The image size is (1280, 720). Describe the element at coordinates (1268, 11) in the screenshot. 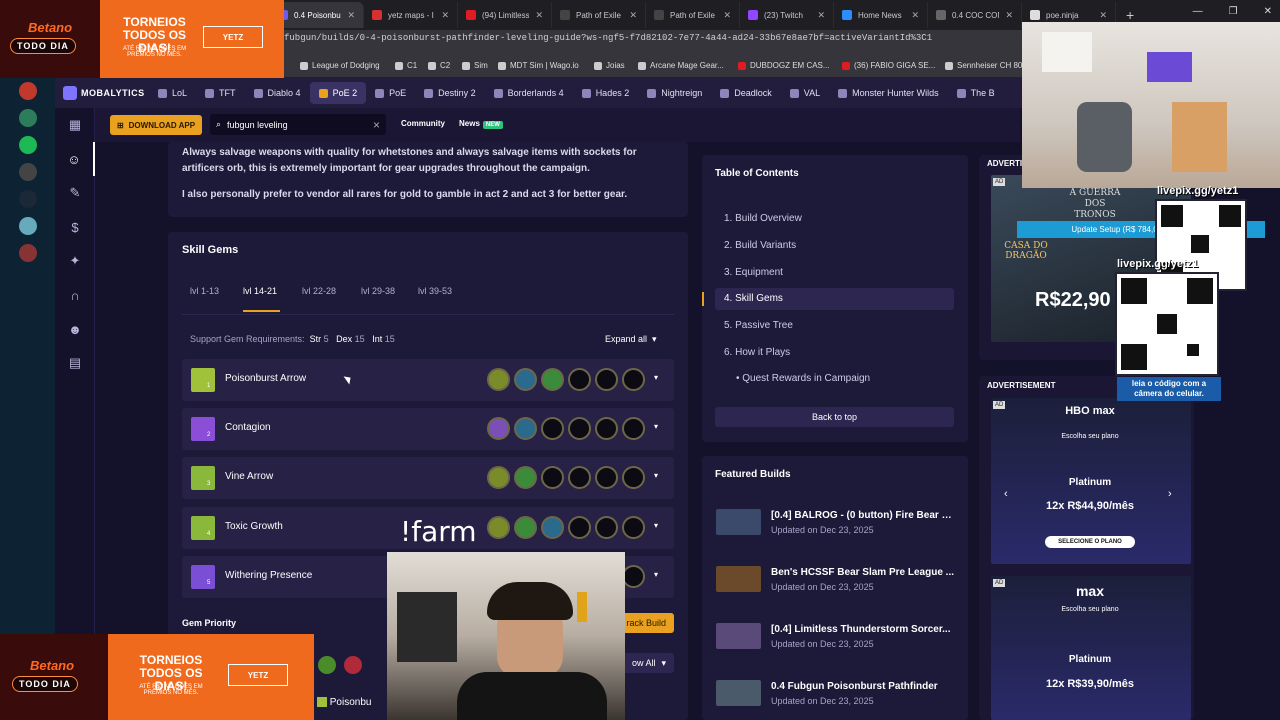

I see `close-window-icon: ✕` at that location.